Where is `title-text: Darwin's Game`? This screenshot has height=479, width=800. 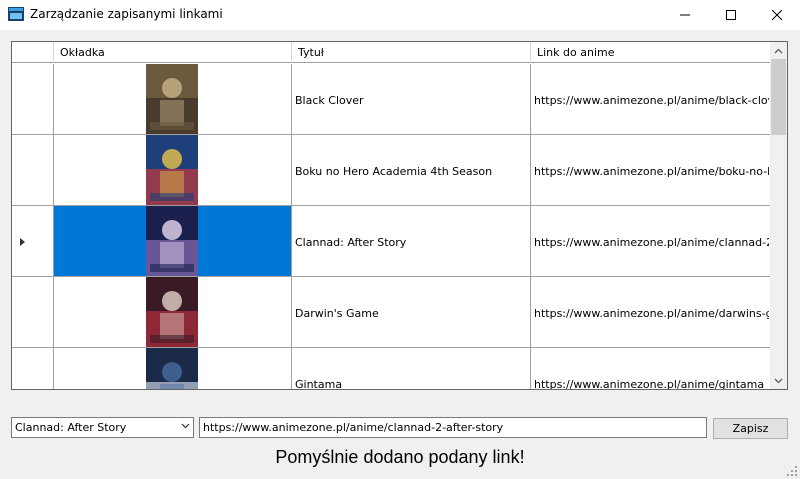 title-text: Darwin's Game is located at coordinates (337, 313).